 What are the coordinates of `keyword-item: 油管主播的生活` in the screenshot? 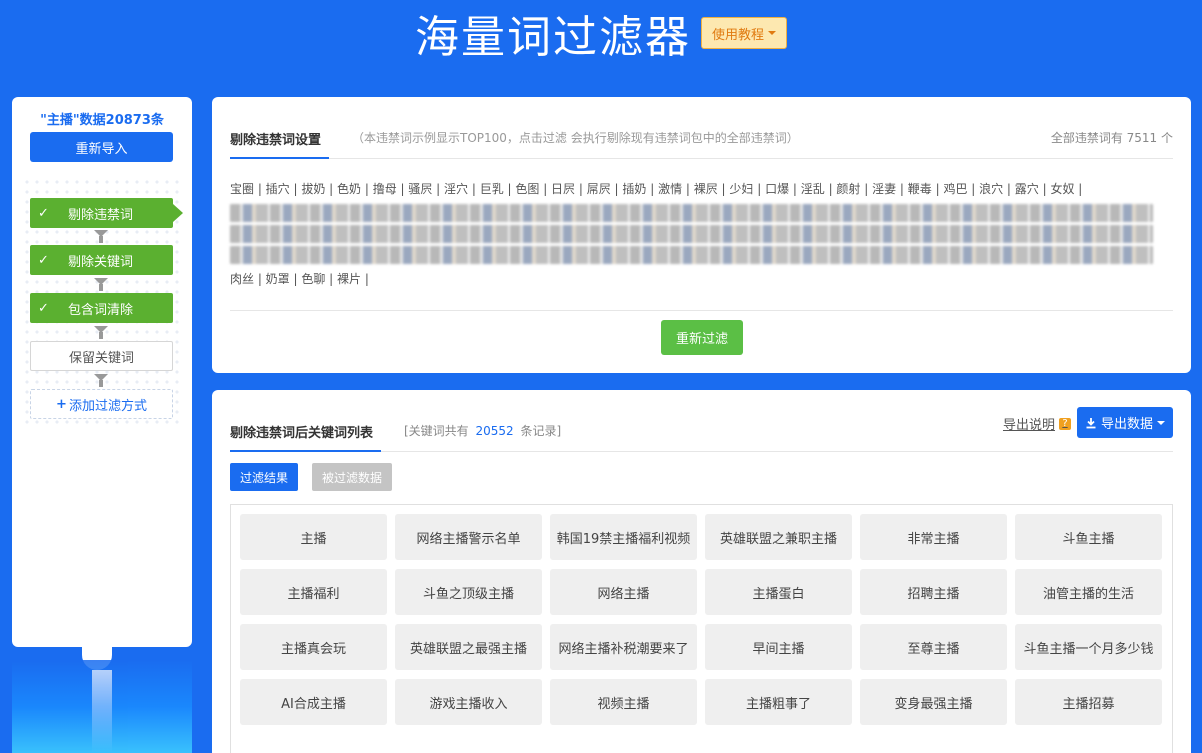 It's located at (1088, 592).